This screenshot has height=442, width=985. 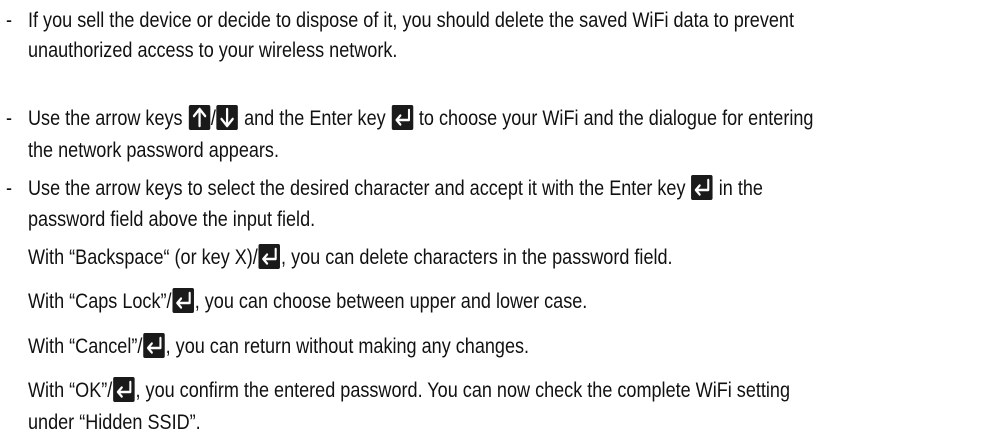 I want to click on text-segment: With “Caps Lock”/, so click(x=100, y=301).